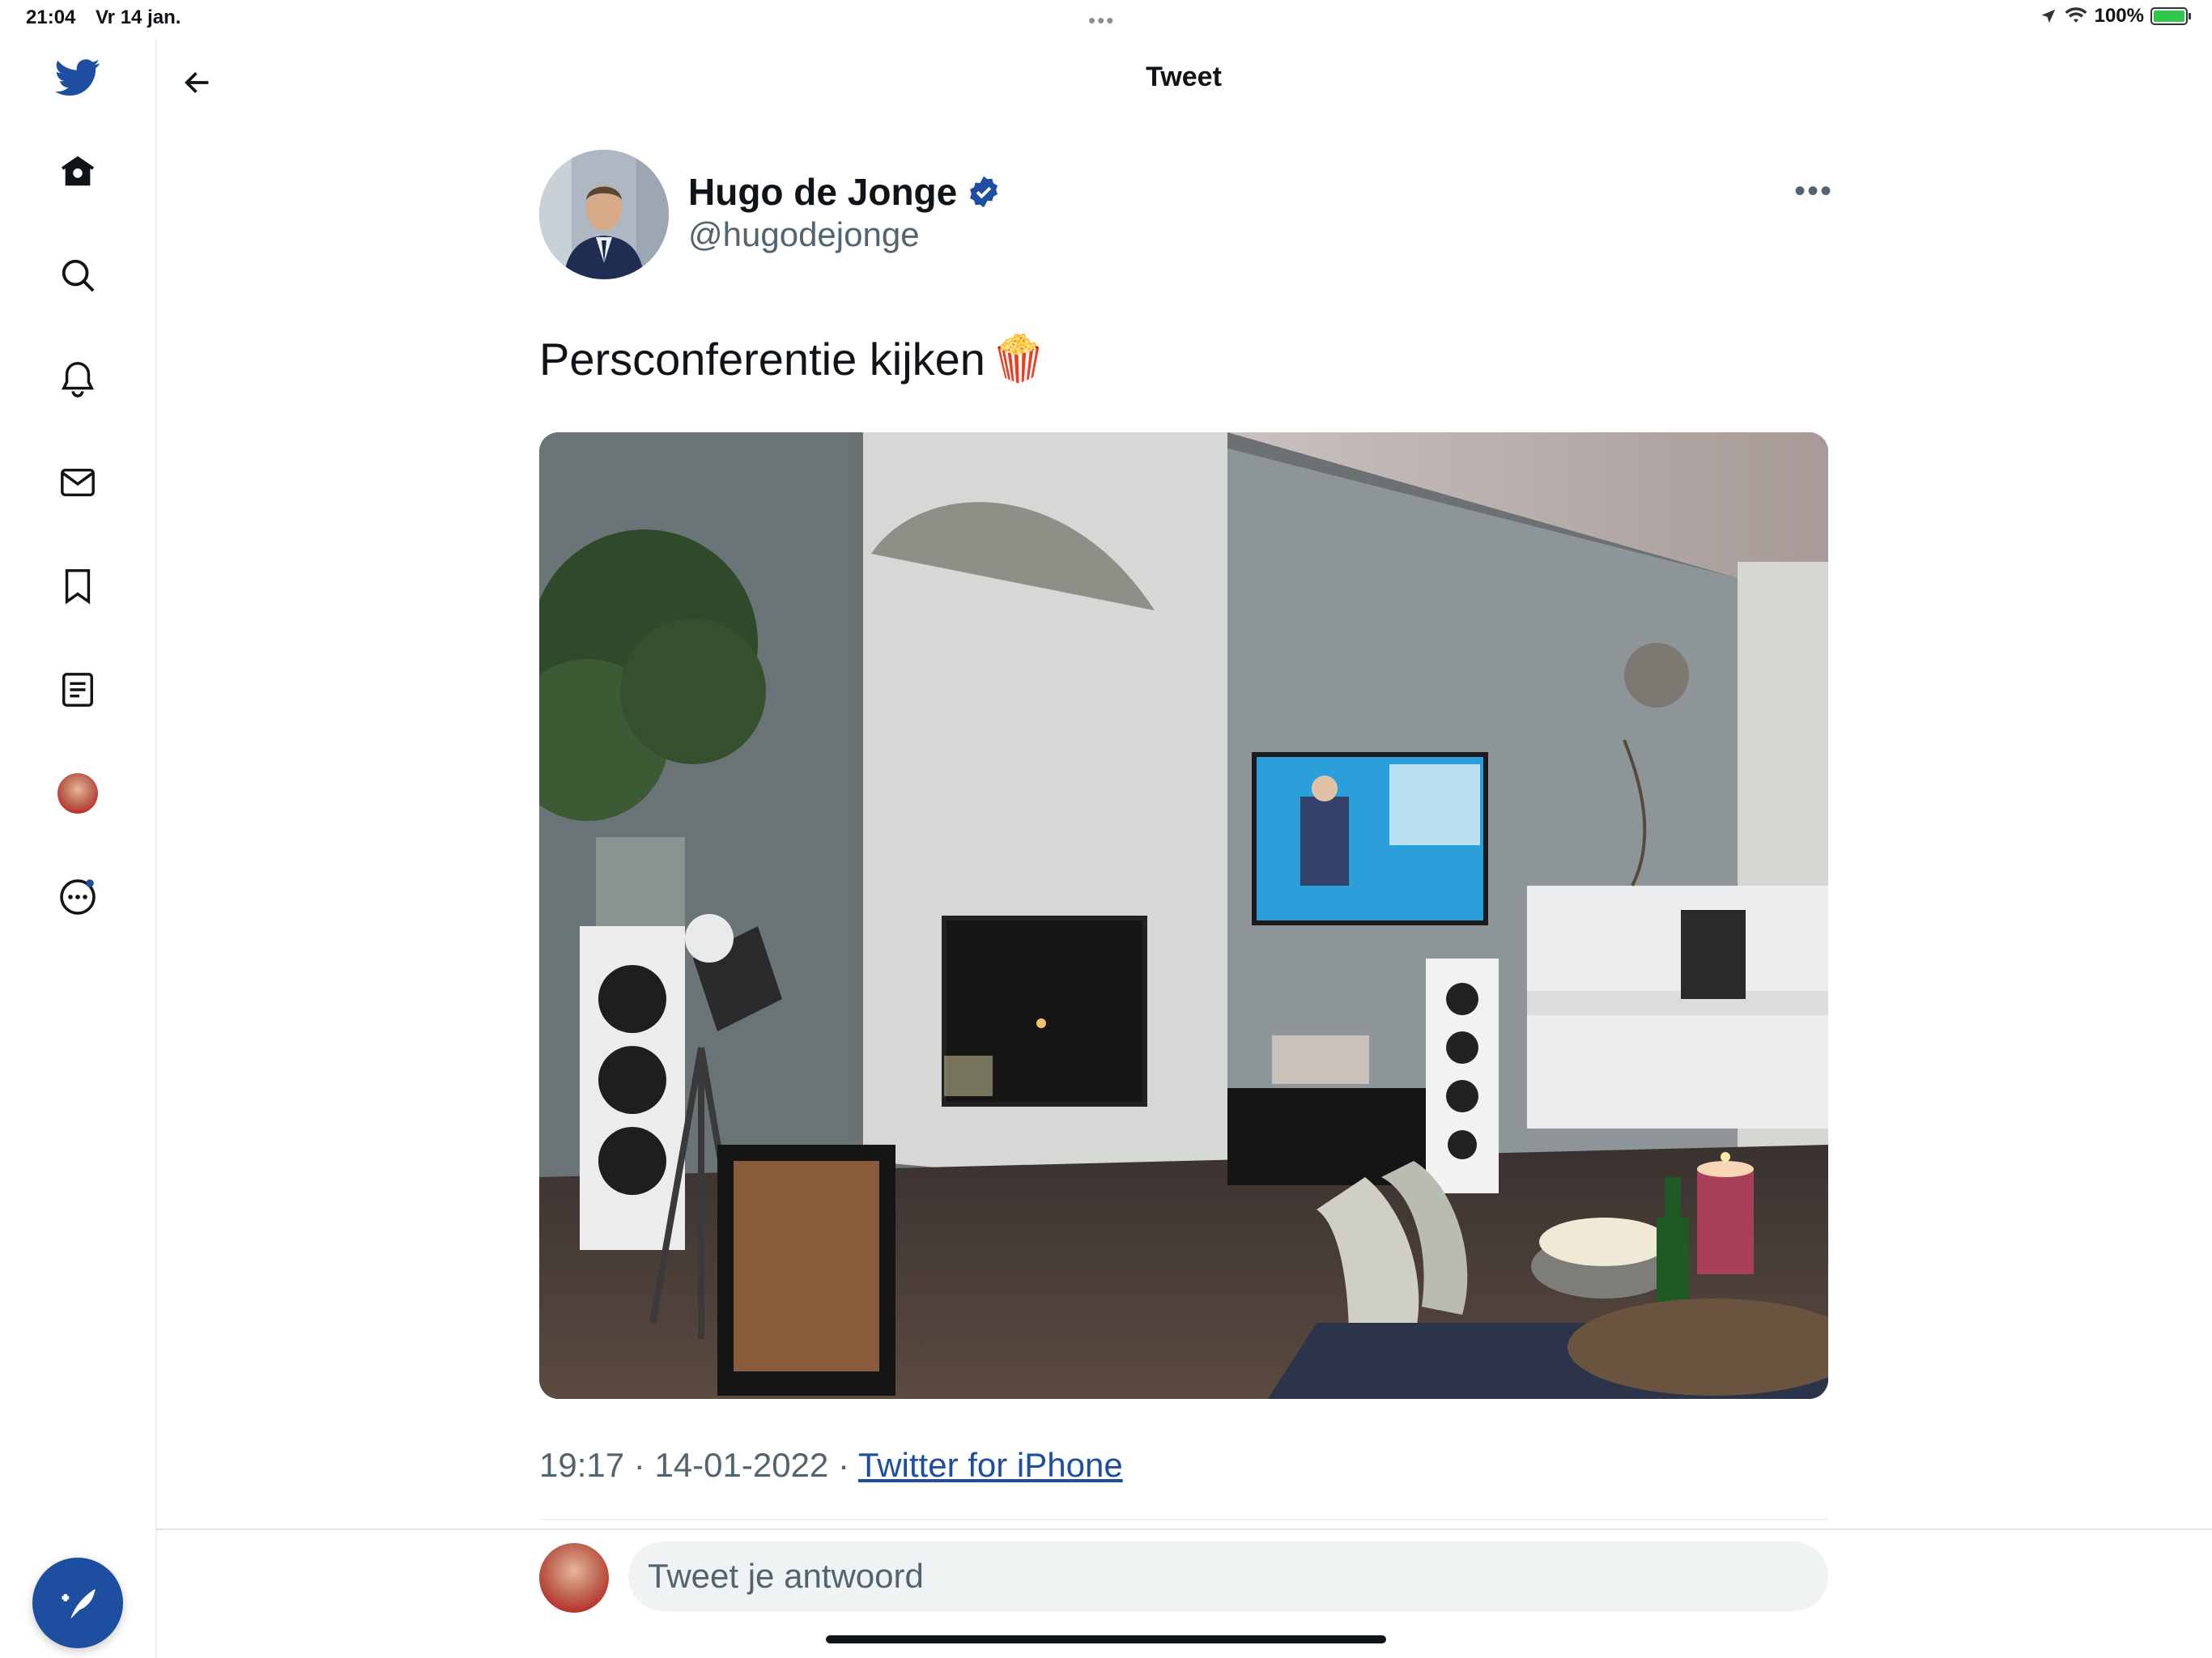  I want to click on lists-icon, so click(78, 690).